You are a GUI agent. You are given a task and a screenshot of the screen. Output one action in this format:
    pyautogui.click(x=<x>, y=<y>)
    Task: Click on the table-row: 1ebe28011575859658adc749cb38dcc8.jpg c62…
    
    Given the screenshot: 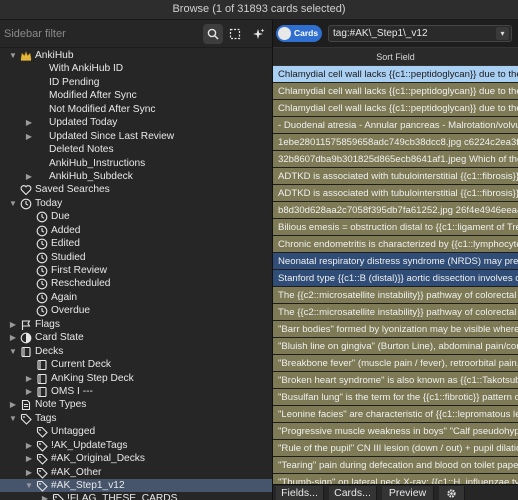 What is the action you would take?
    pyautogui.click(x=395, y=142)
    